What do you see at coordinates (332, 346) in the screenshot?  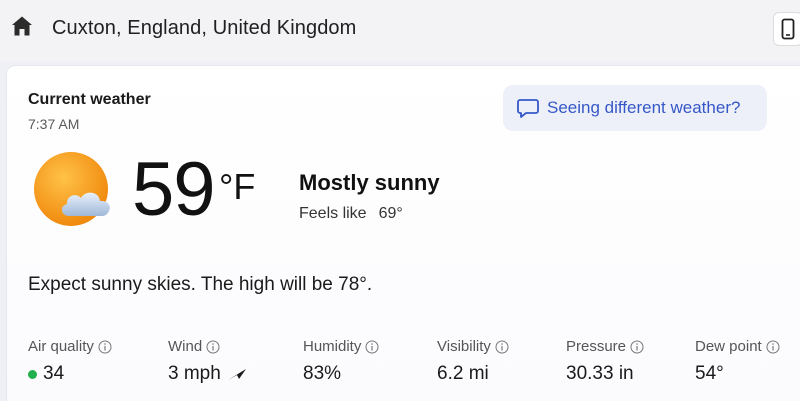 I see `metric-label: Humidity` at bounding box center [332, 346].